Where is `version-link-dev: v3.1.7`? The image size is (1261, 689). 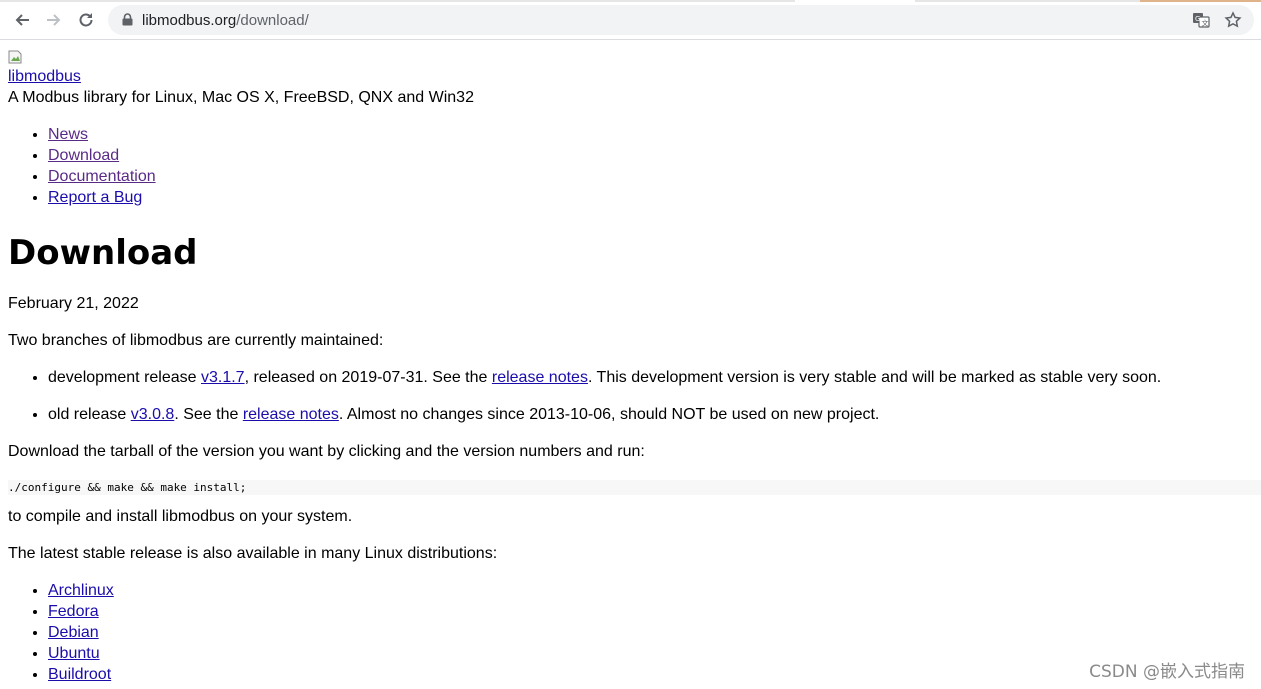
version-link-dev: v3.1.7 is located at coordinates (223, 377).